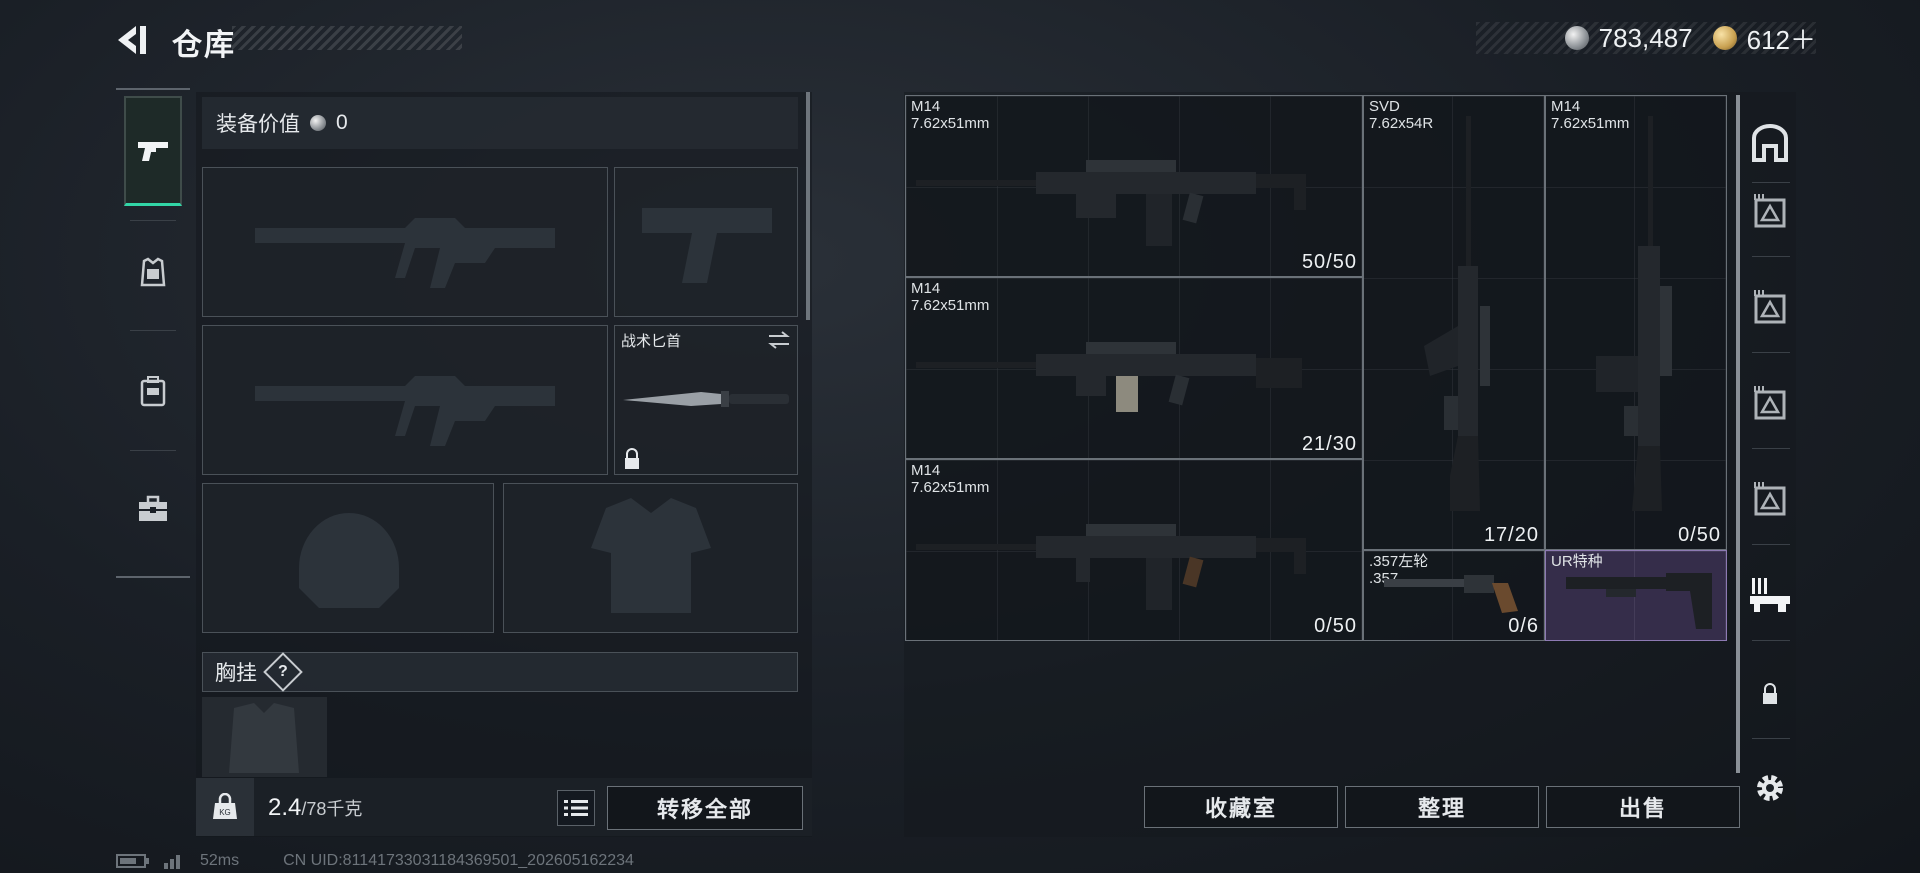 Image resolution: width=1920 pixels, height=873 pixels. I want to click on chest-rig-silhouette-icon, so click(264, 738).